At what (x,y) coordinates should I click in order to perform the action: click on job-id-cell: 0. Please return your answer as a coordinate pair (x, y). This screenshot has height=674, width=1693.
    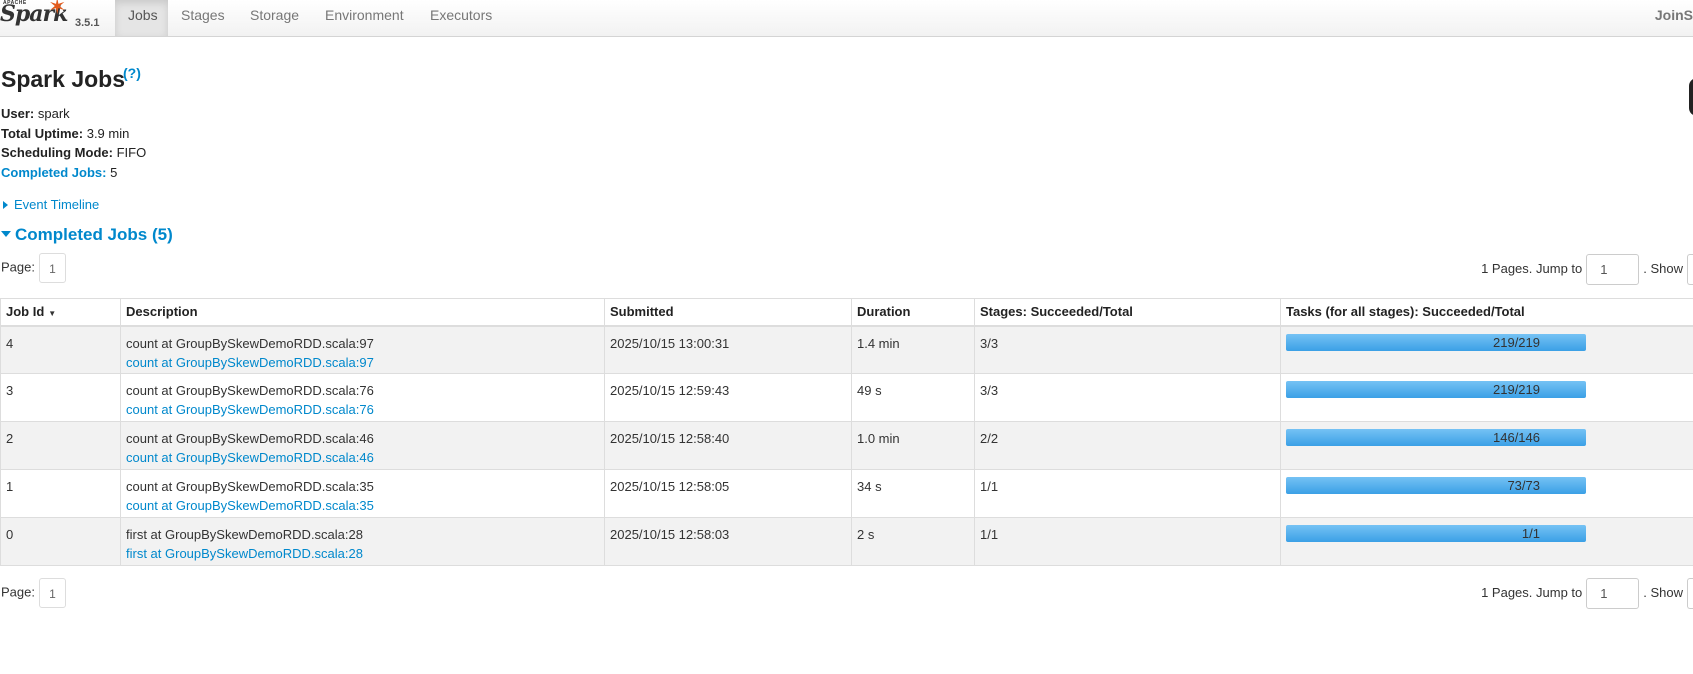
    Looking at the image, I should click on (60, 541).